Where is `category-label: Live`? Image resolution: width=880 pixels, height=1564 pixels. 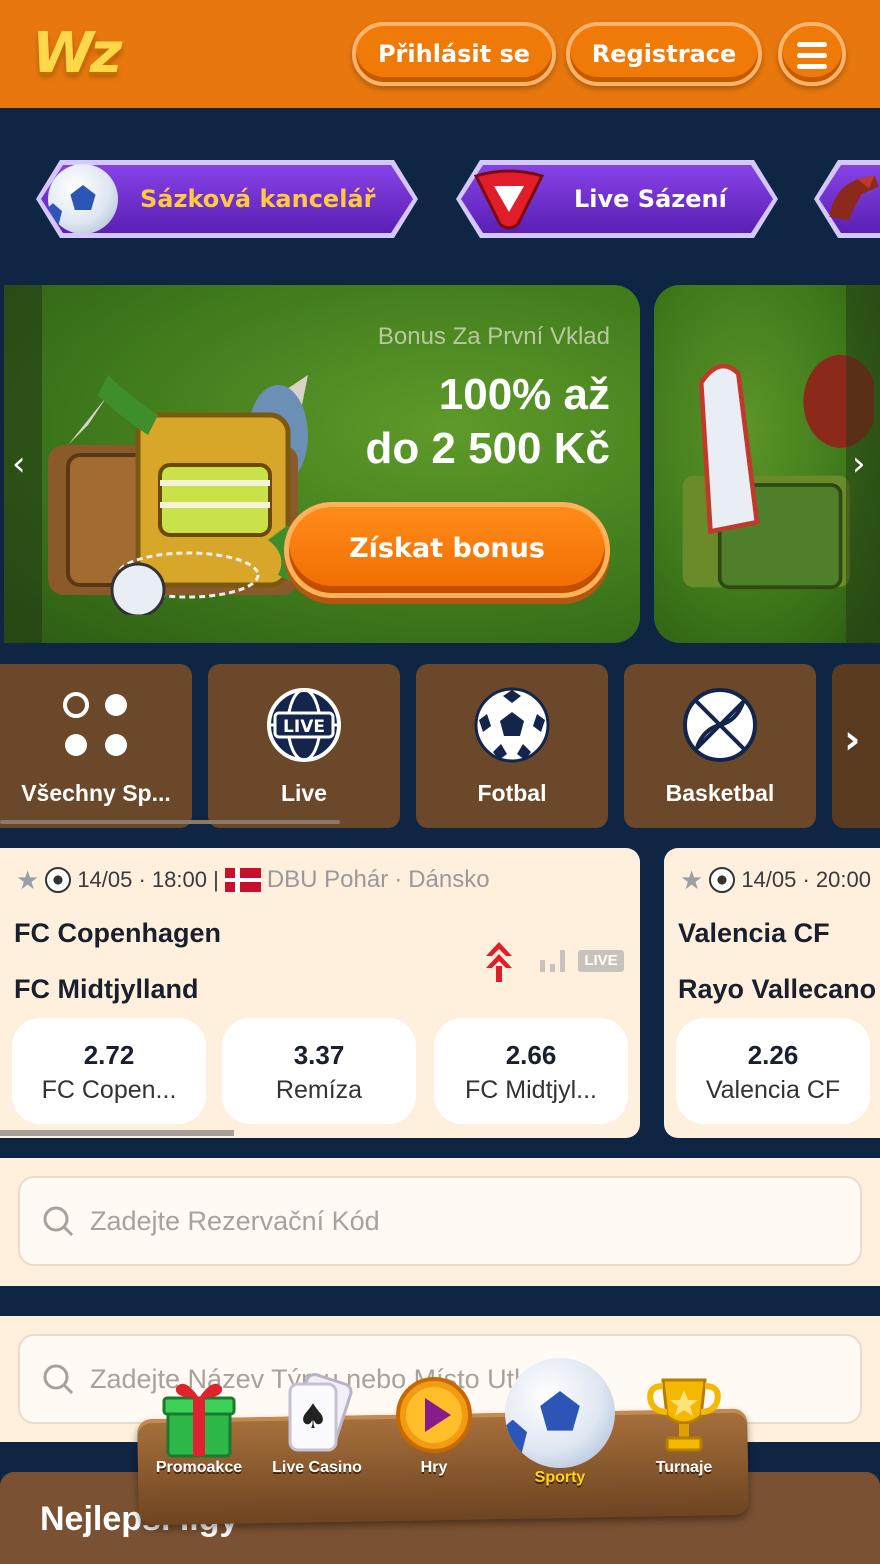 category-label: Live is located at coordinates (304, 793).